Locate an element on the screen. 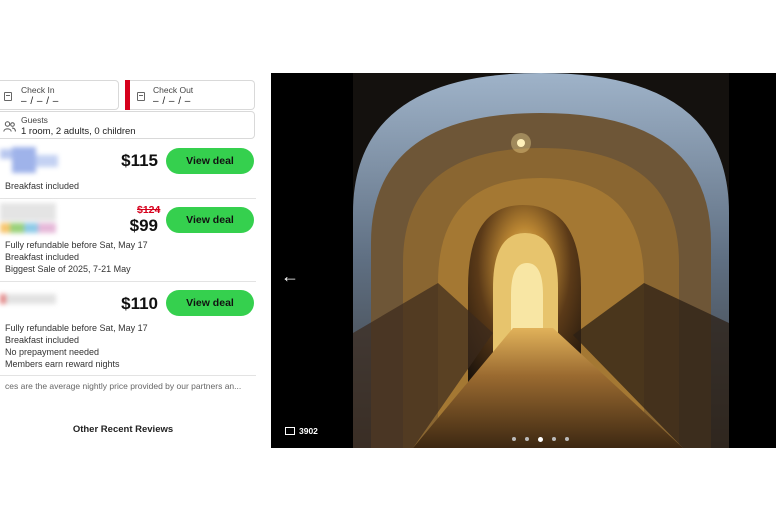 The image size is (777, 510). image-icon is located at coordinates (290, 431).